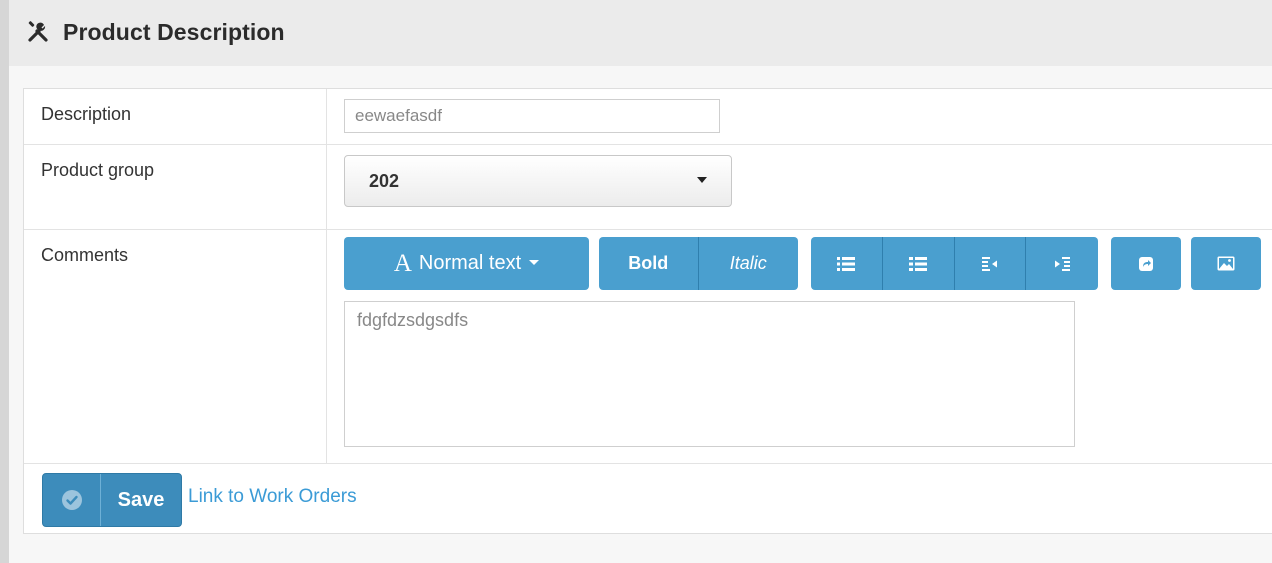  I want to click on product-group-row: Product group 202, so click(648, 187).